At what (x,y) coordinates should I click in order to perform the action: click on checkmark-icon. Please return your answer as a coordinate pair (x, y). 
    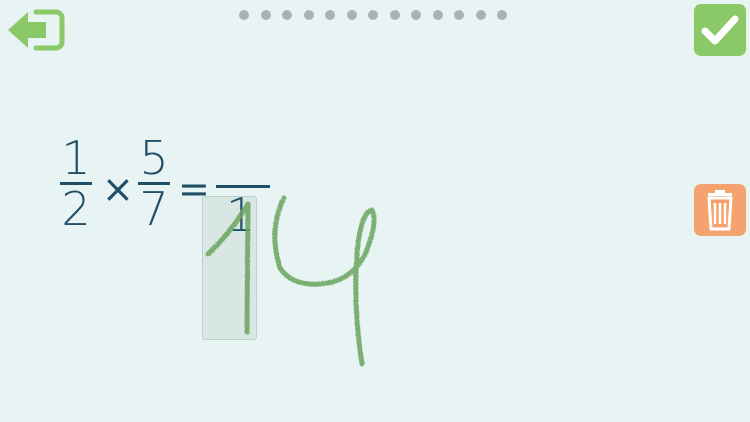
    Looking at the image, I should click on (720, 30).